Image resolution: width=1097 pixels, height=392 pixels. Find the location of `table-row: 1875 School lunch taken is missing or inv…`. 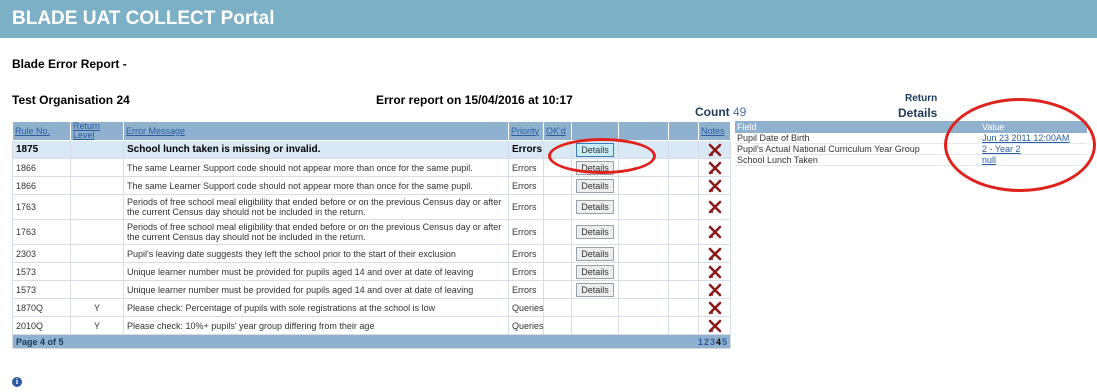

table-row: 1875 School lunch taken is missing or inv… is located at coordinates (371, 149).